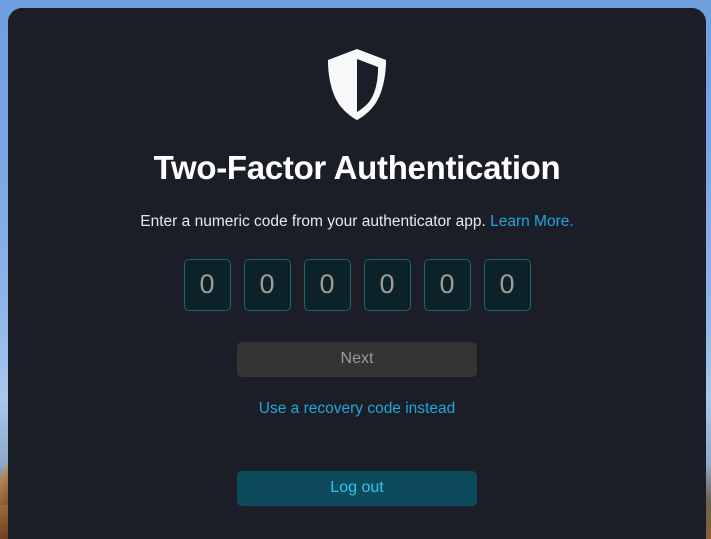 This screenshot has width=711, height=539. I want to click on logout-button: Log out, so click(357, 488).